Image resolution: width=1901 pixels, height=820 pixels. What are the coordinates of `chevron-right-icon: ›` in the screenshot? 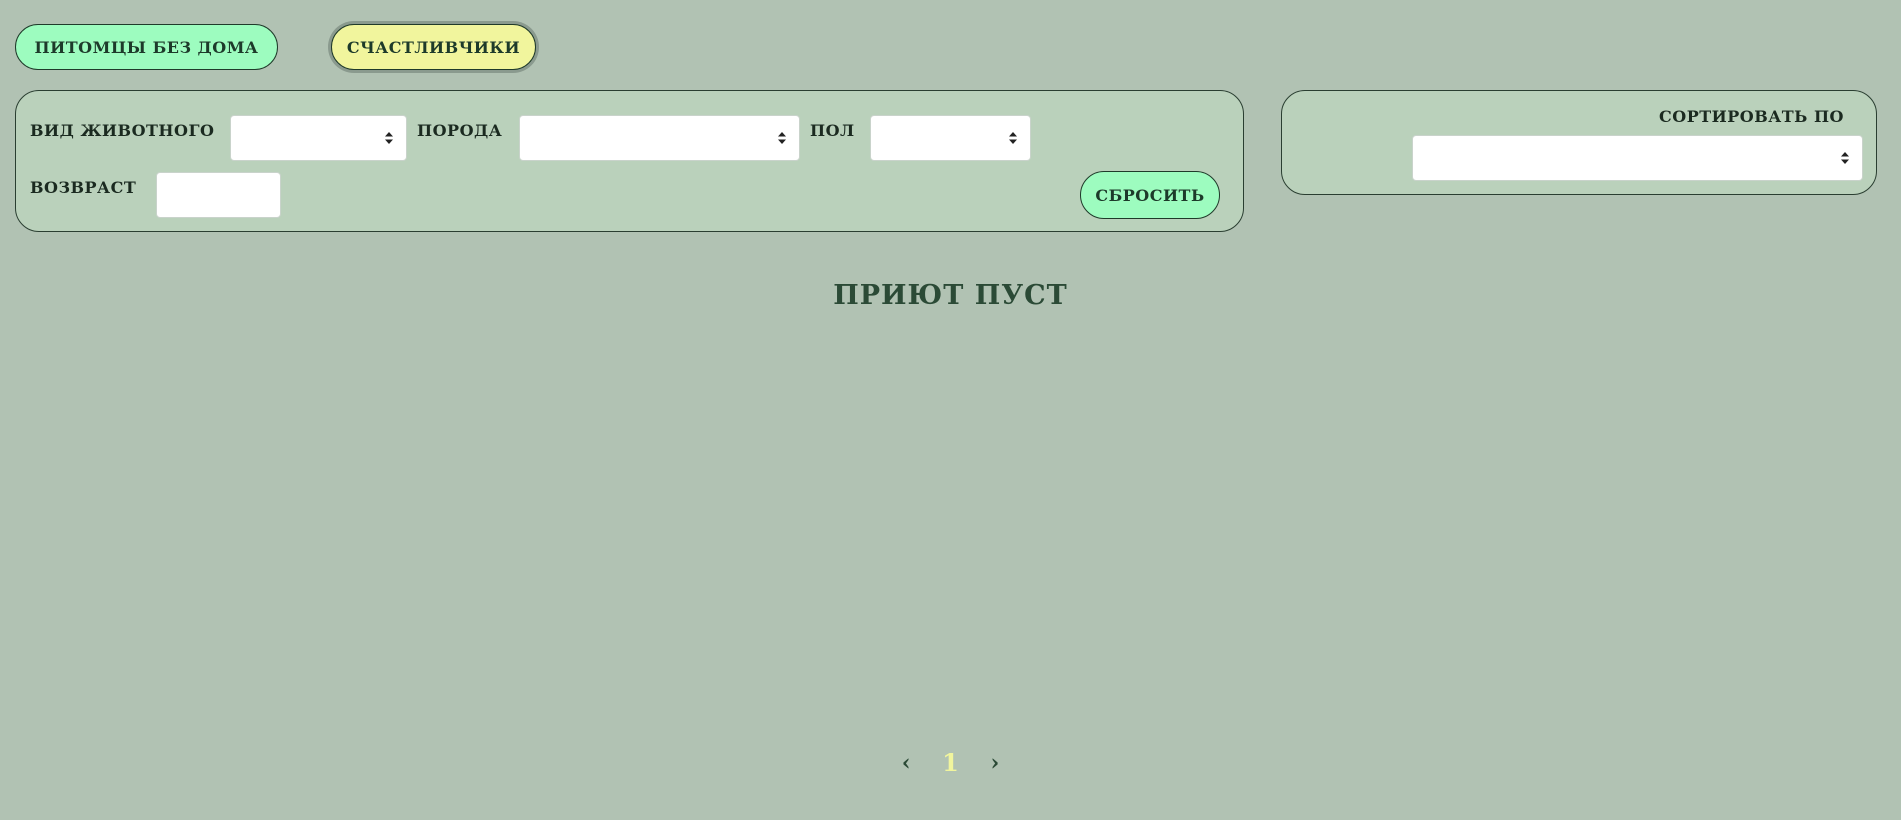 It's located at (995, 763).